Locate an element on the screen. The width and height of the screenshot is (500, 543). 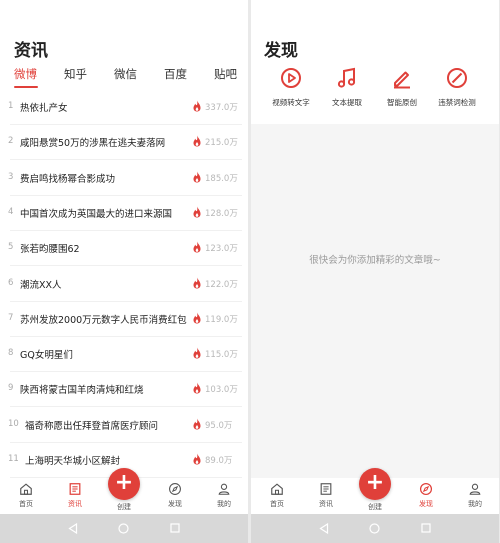
tab-baidu: 百度 is located at coordinates (175, 74).